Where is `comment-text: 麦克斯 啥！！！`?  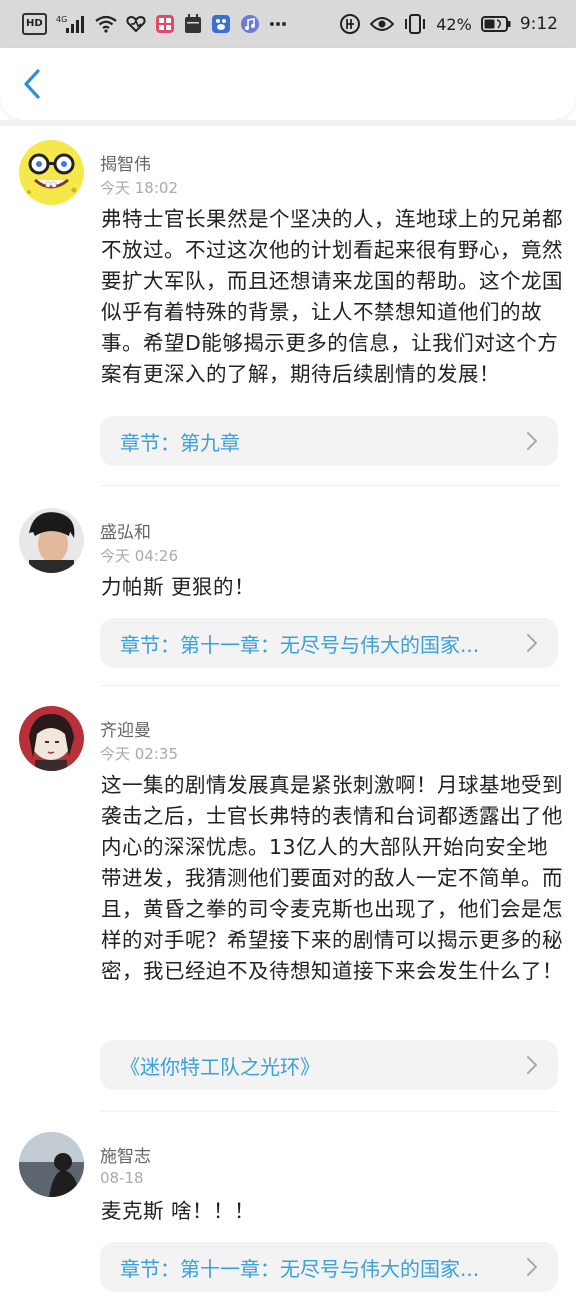
comment-text: 麦克斯 啥！！！ is located at coordinates (178, 1211).